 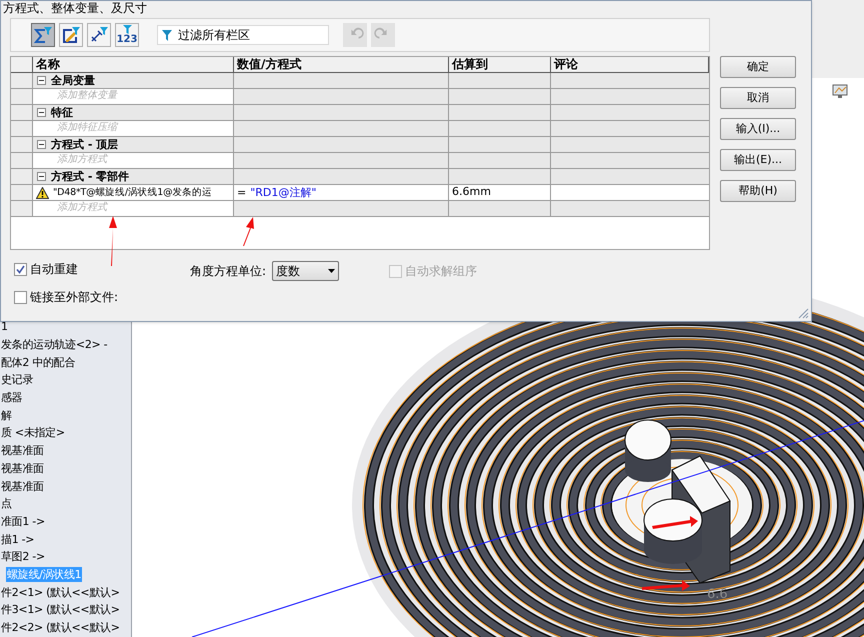 I want to click on filter-field: 过滤所有栏区, so click(x=243, y=35).